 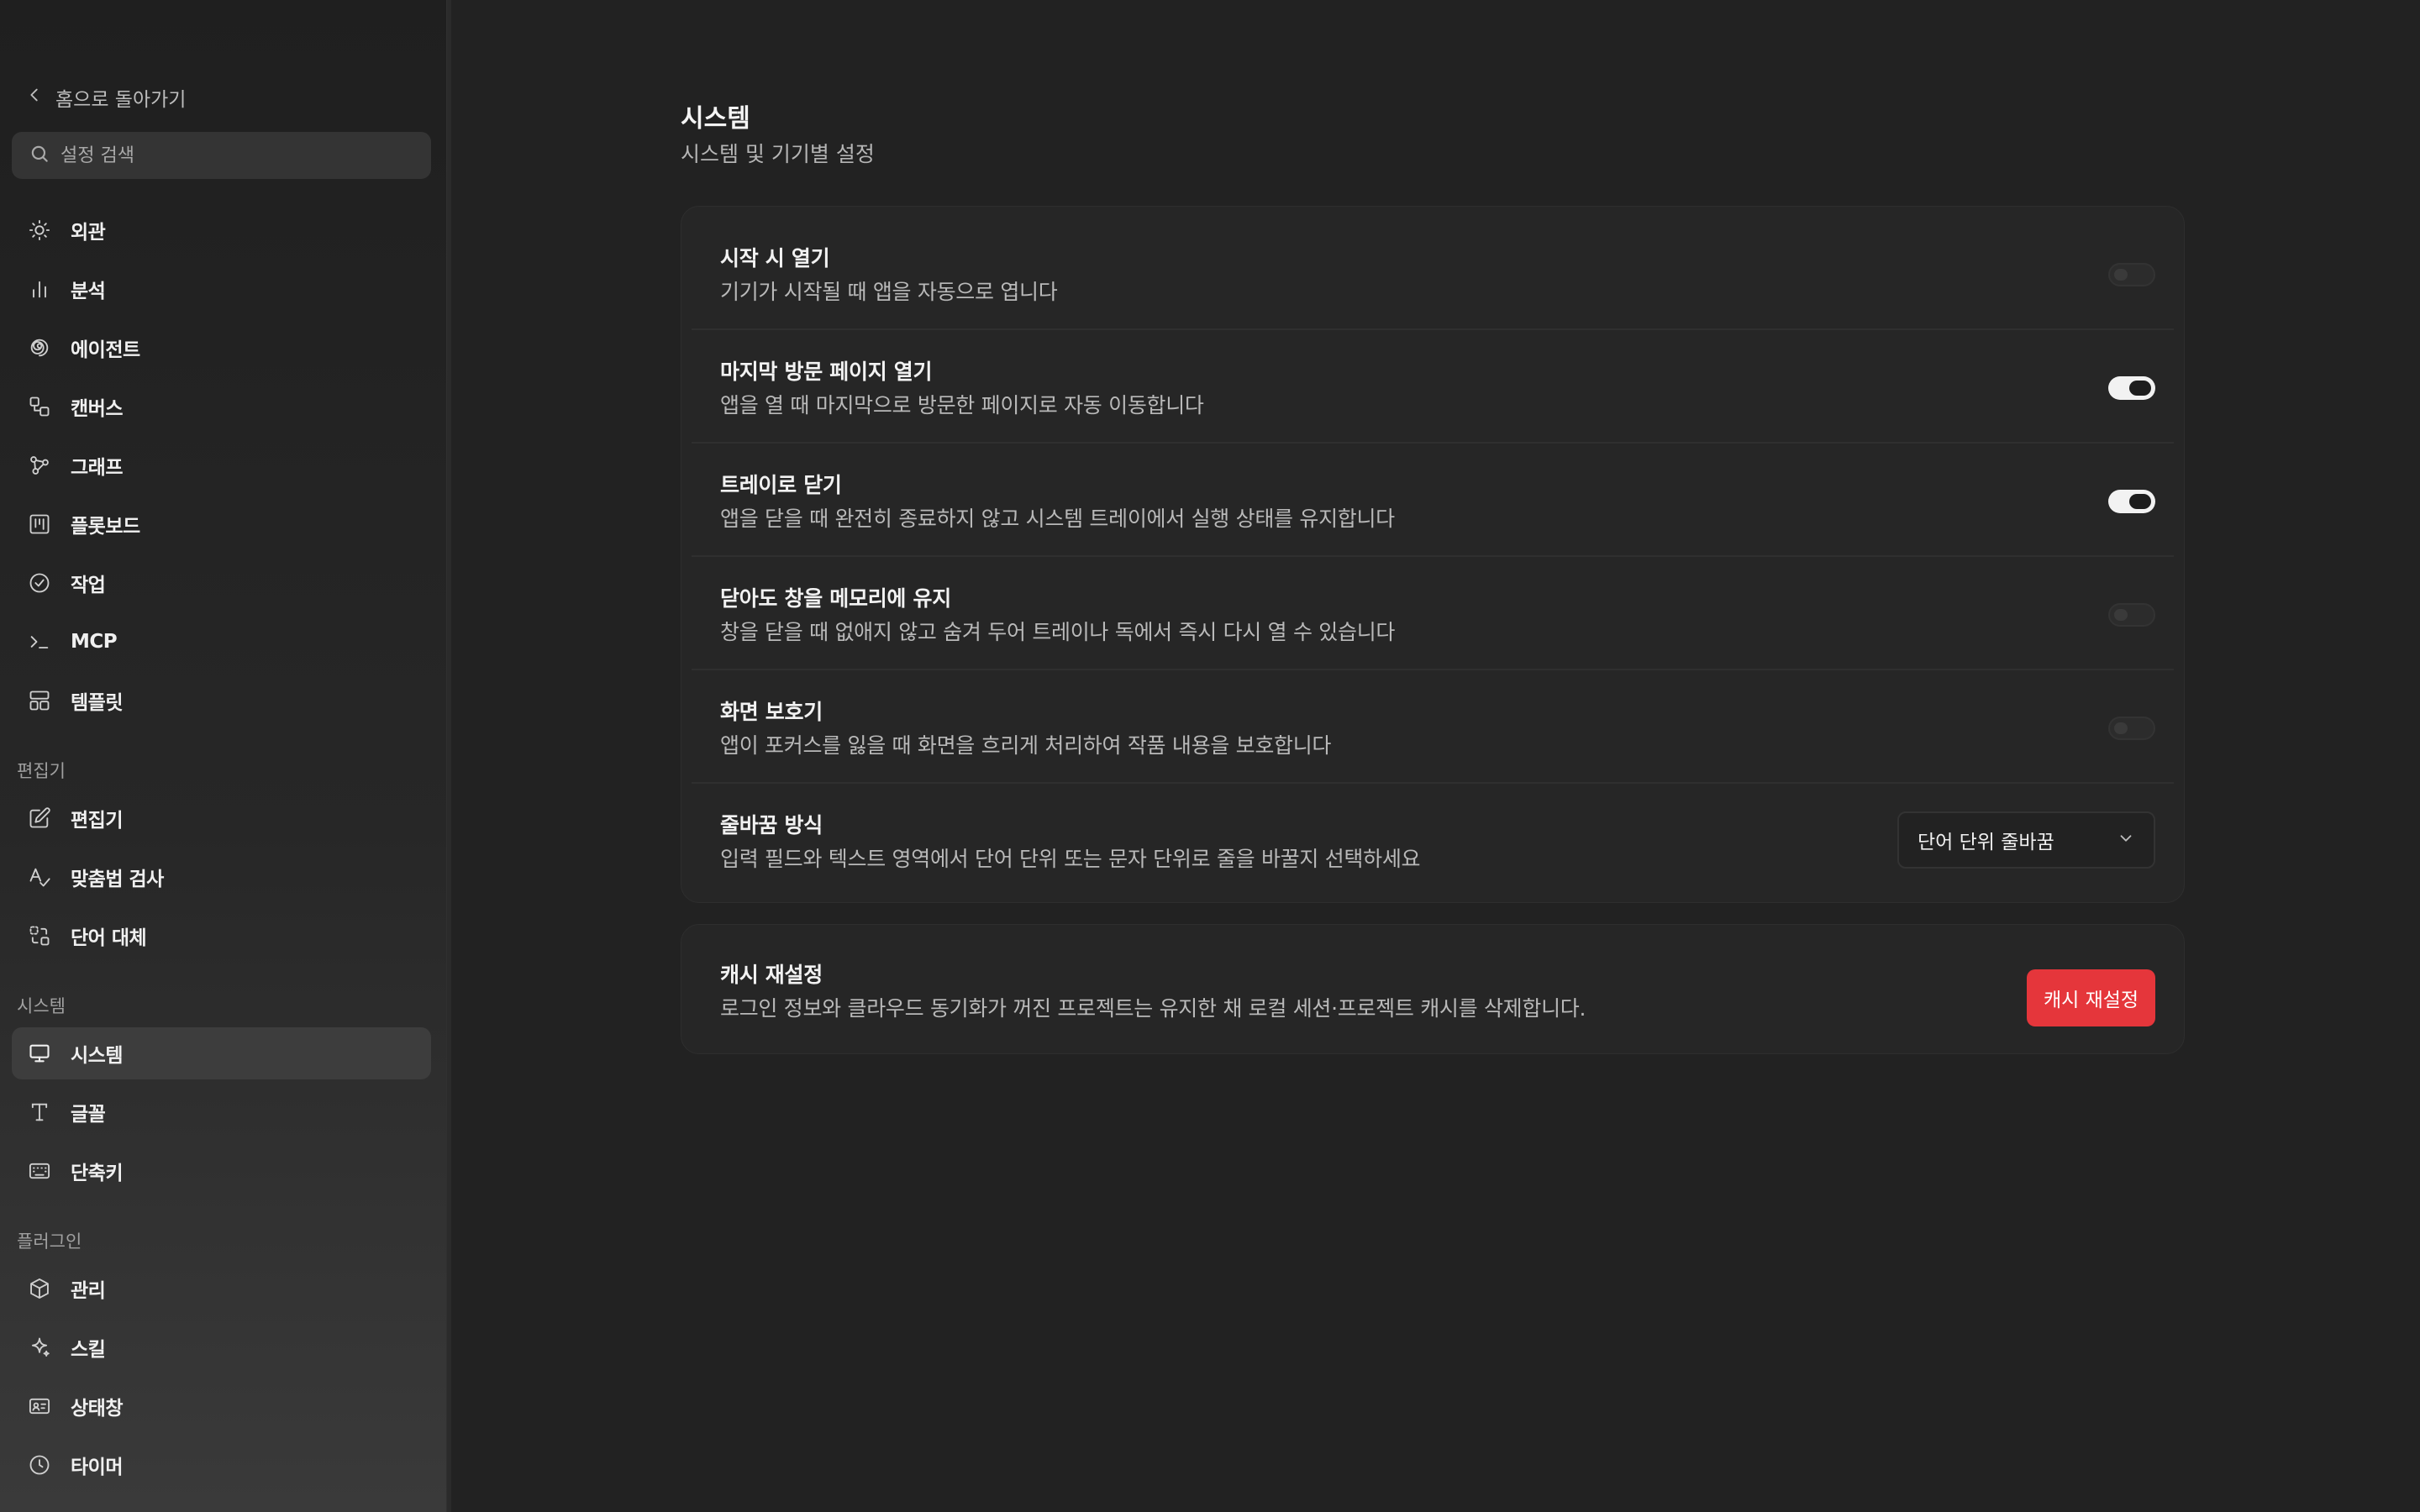 I want to click on sidebar-item-skills: 스킬, so click(x=221, y=1347).